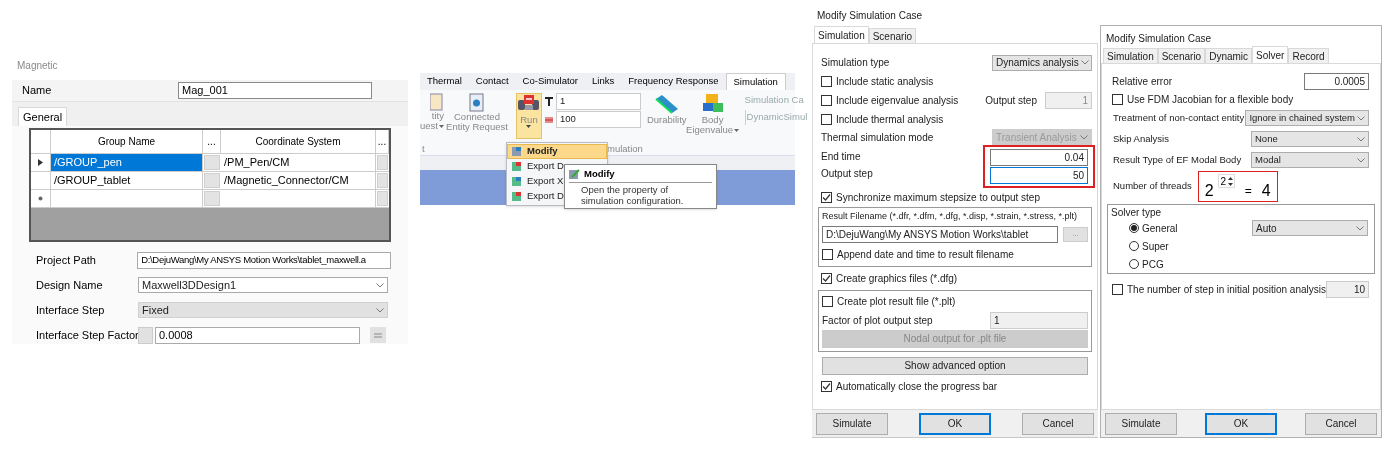 Image resolution: width=1392 pixels, height=452 pixels. I want to click on column-header: Coordinate System, so click(298, 141).